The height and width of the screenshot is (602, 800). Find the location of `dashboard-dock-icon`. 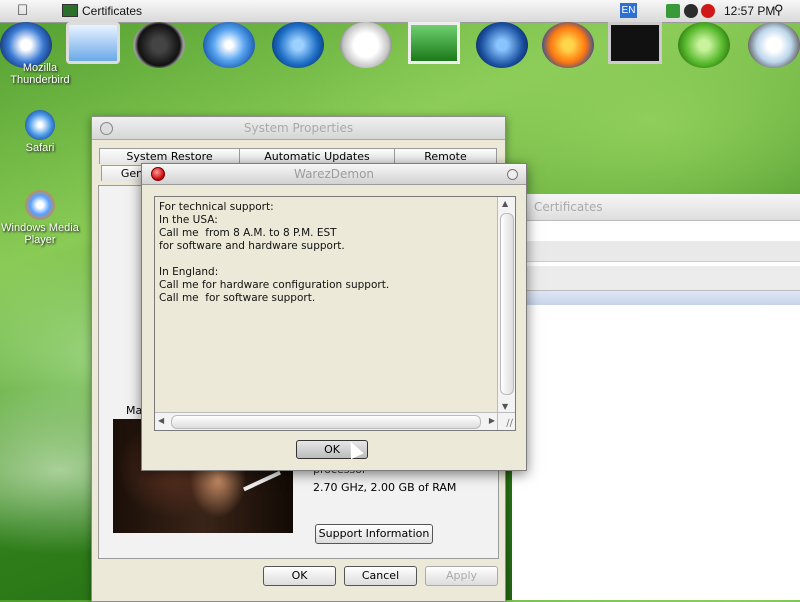

dashboard-dock-icon is located at coordinates (159, 45).